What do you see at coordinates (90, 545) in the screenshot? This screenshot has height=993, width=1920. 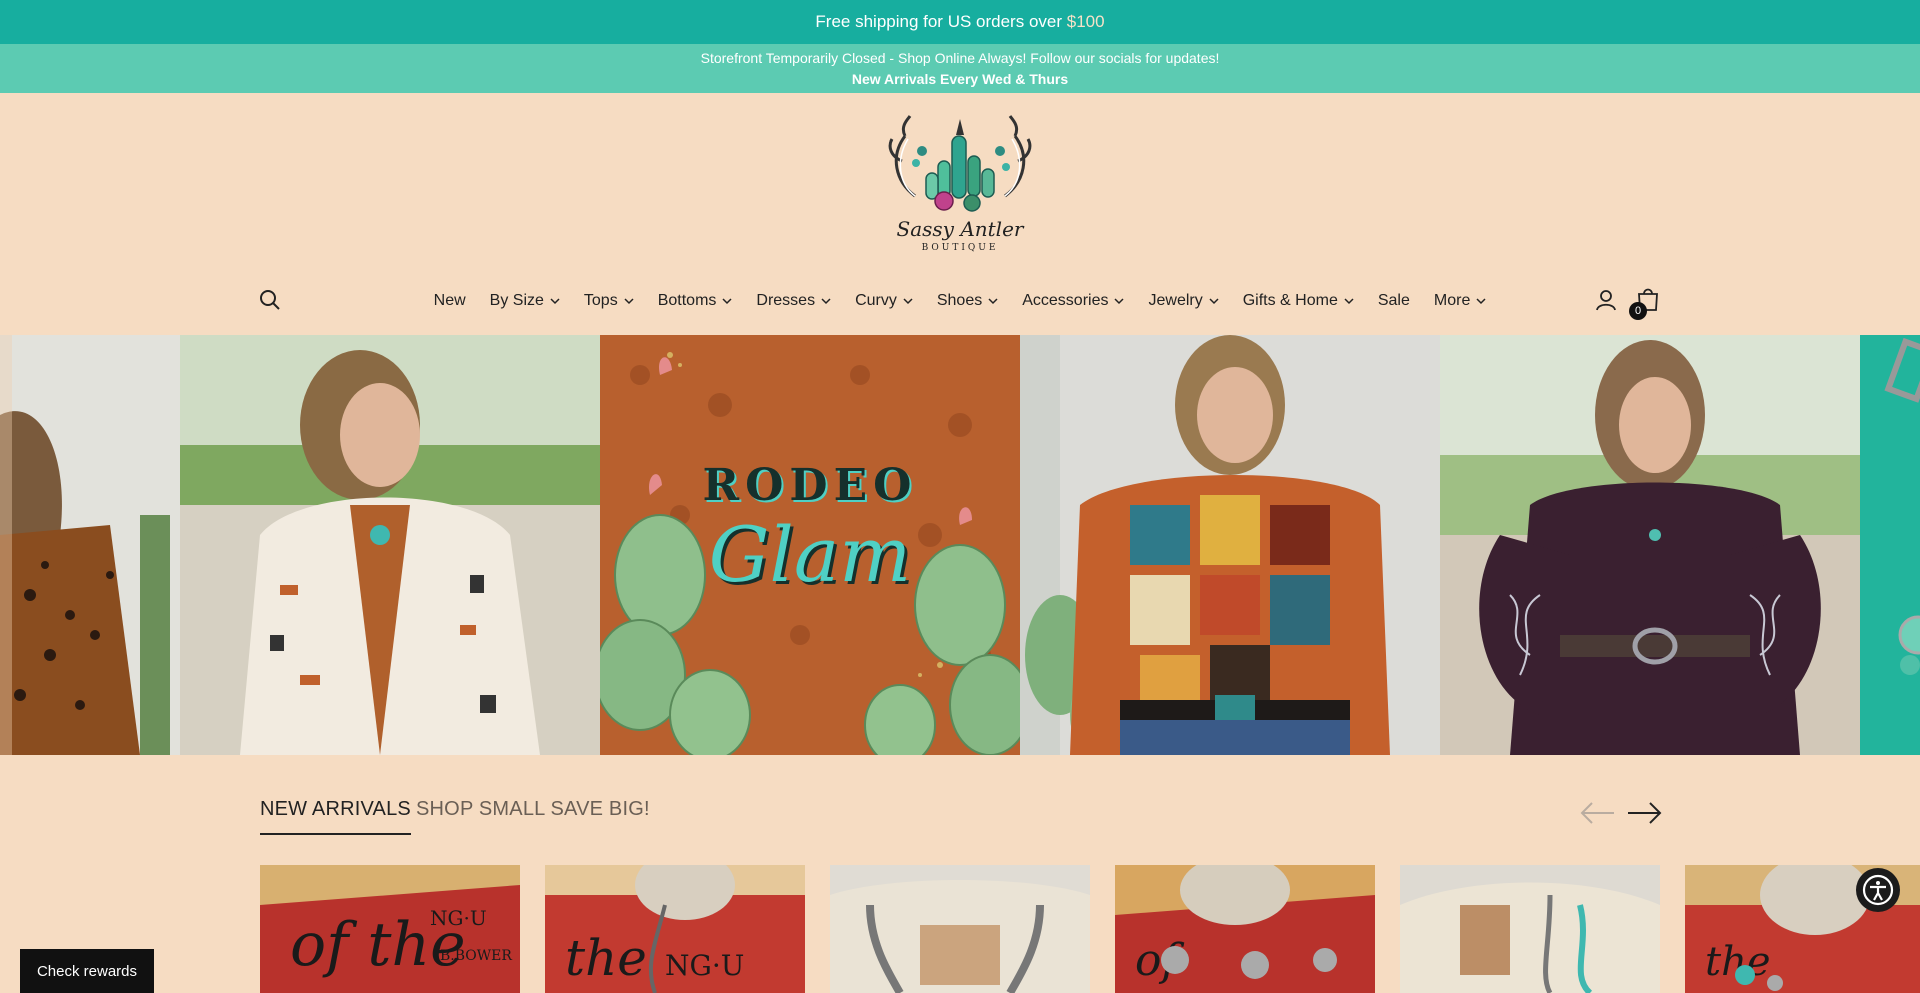 I see `hero-image-leopard-top` at bounding box center [90, 545].